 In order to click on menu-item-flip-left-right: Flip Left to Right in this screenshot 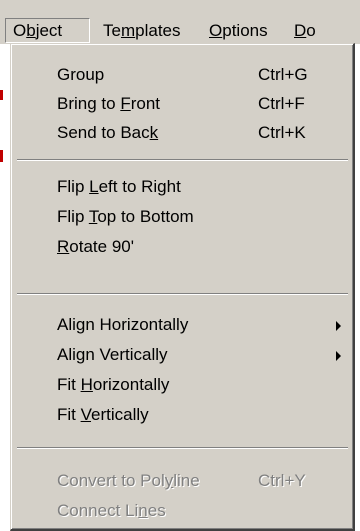, I will do `click(182, 186)`.